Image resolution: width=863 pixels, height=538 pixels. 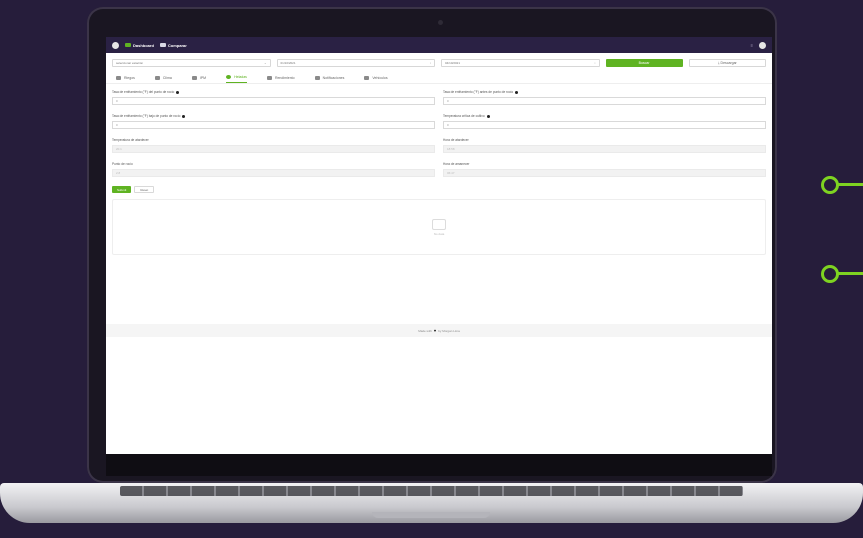 I want to click on date-from-input: 01/10/2021 ▫, so click(x=355, y=63).